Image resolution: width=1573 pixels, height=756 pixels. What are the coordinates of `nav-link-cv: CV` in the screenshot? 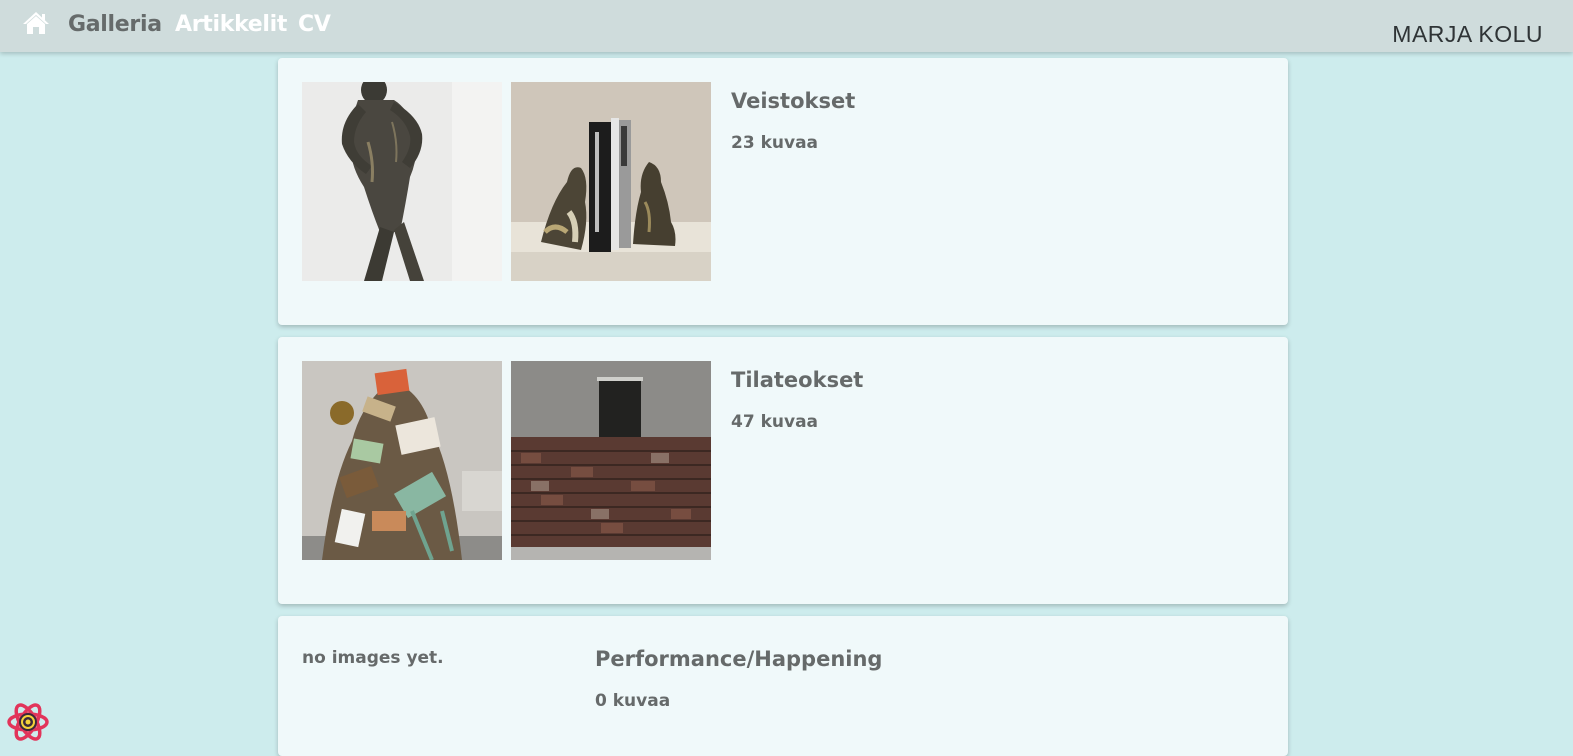 It's located at (314, 24).